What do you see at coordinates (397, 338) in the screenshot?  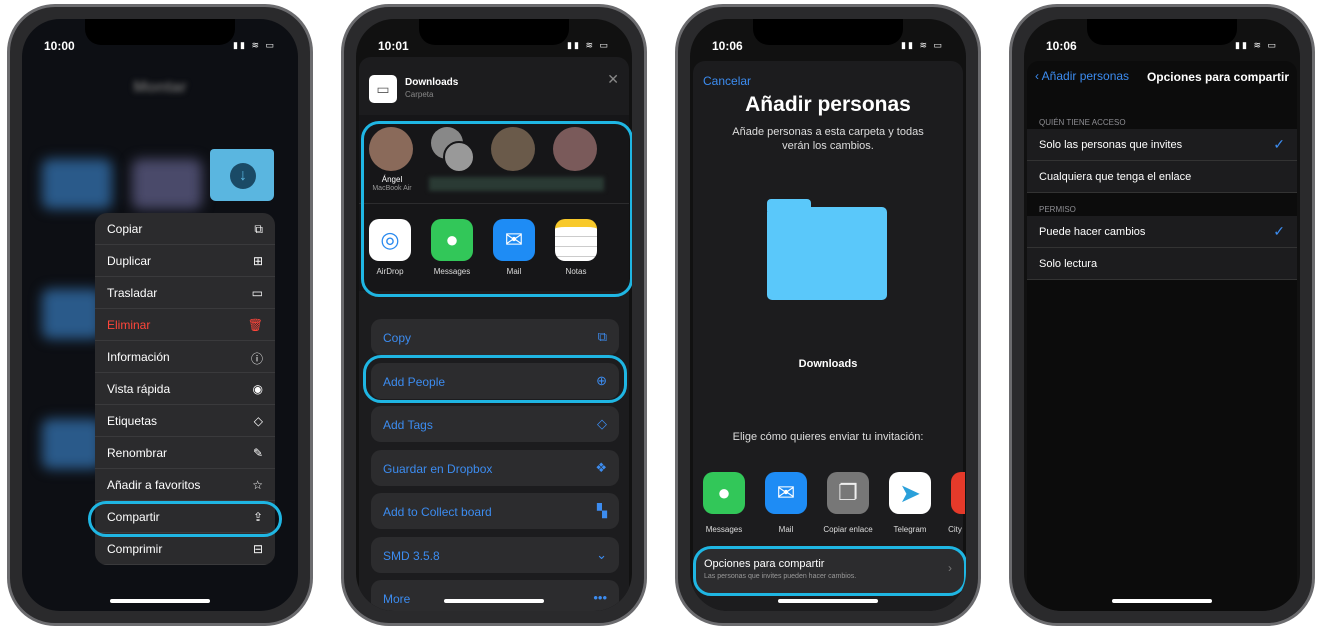 I see `action-label: Copy` at bounding box center [397, 338].